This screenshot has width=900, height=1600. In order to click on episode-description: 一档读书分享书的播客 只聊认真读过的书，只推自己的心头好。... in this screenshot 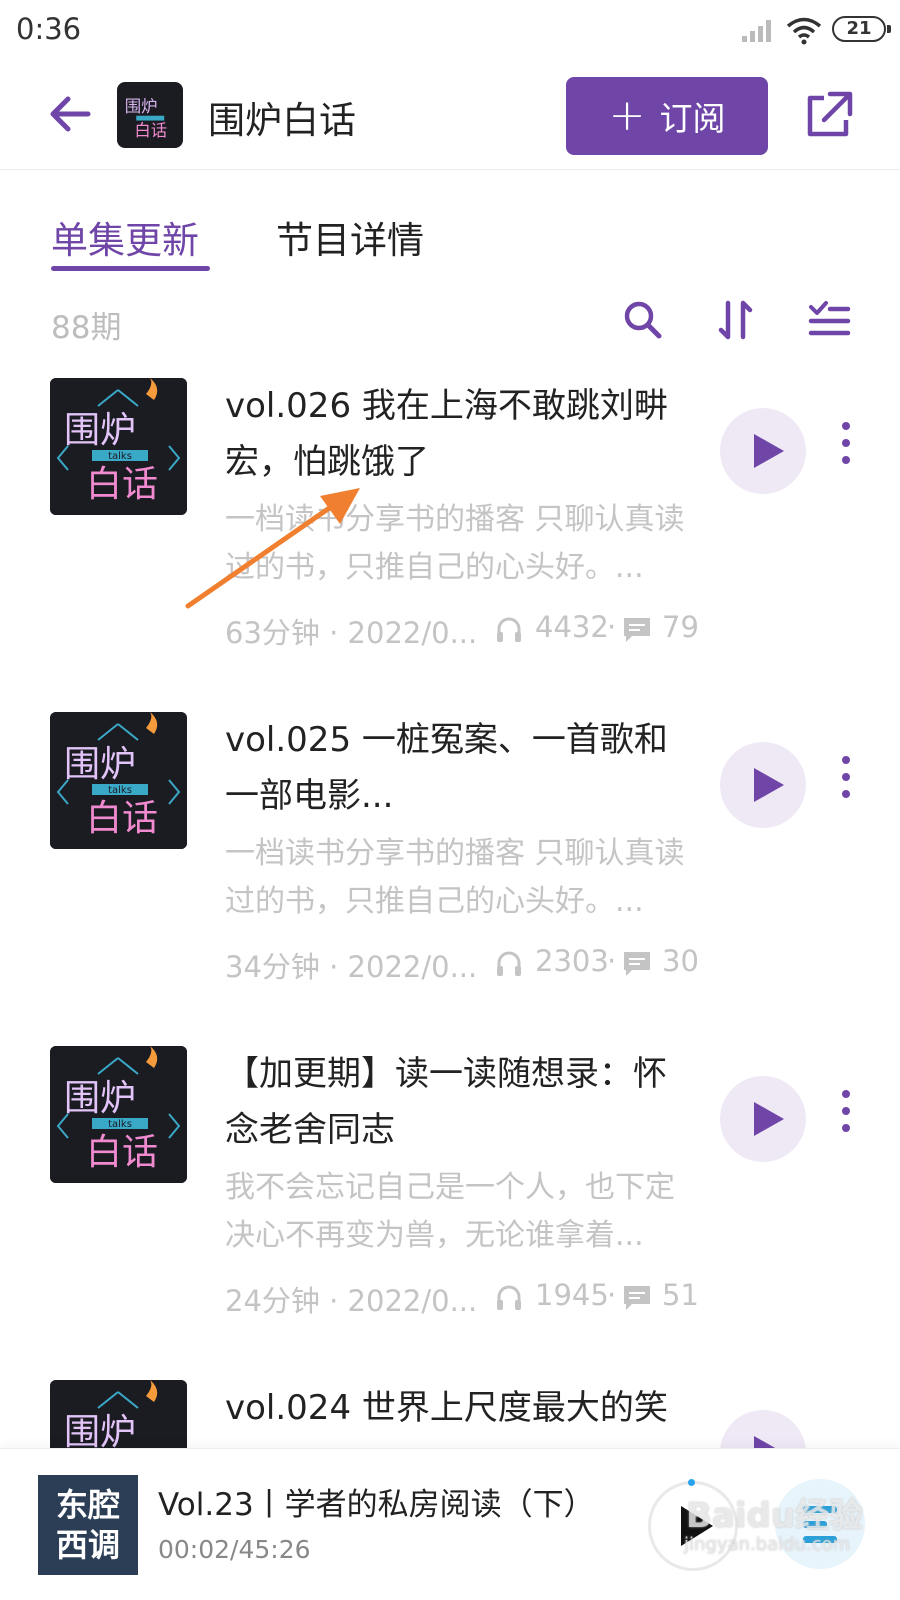, I will do `click(455, 877)`.